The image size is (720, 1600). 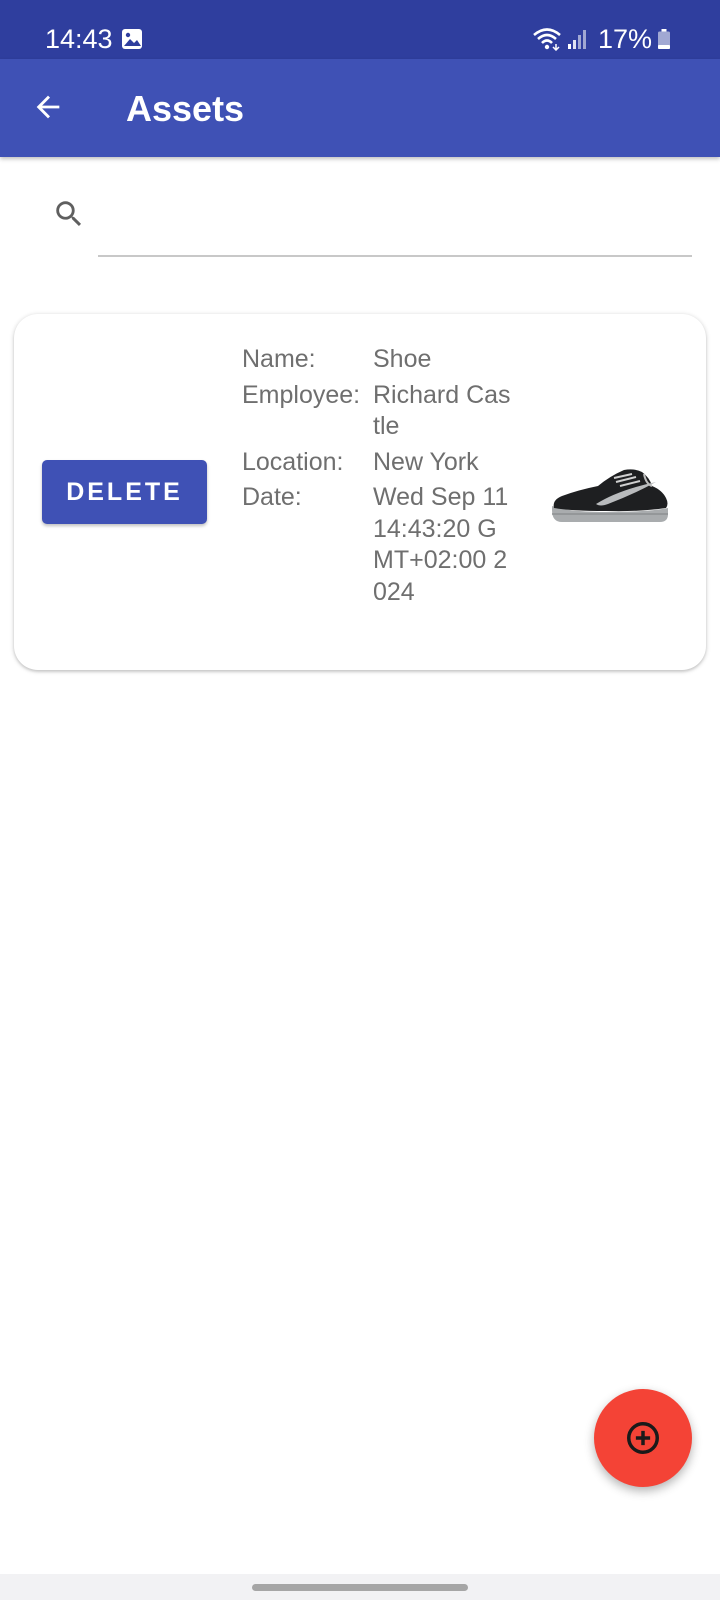 I want to click on navigation-bar, so click(x=360, y=1587).